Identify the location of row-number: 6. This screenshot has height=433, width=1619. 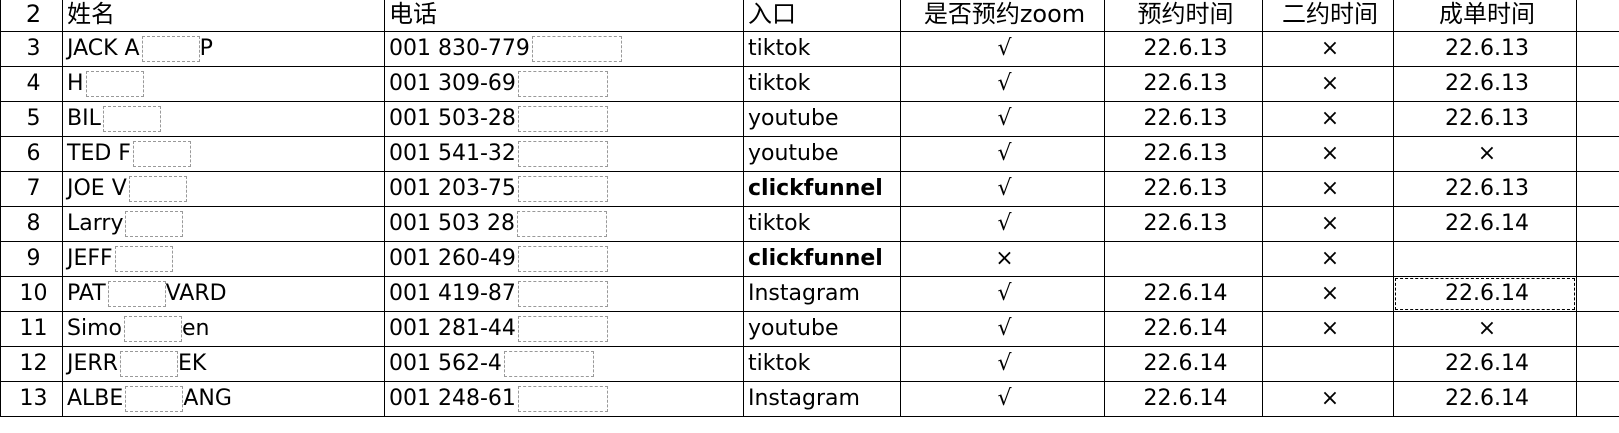
(31, 154).